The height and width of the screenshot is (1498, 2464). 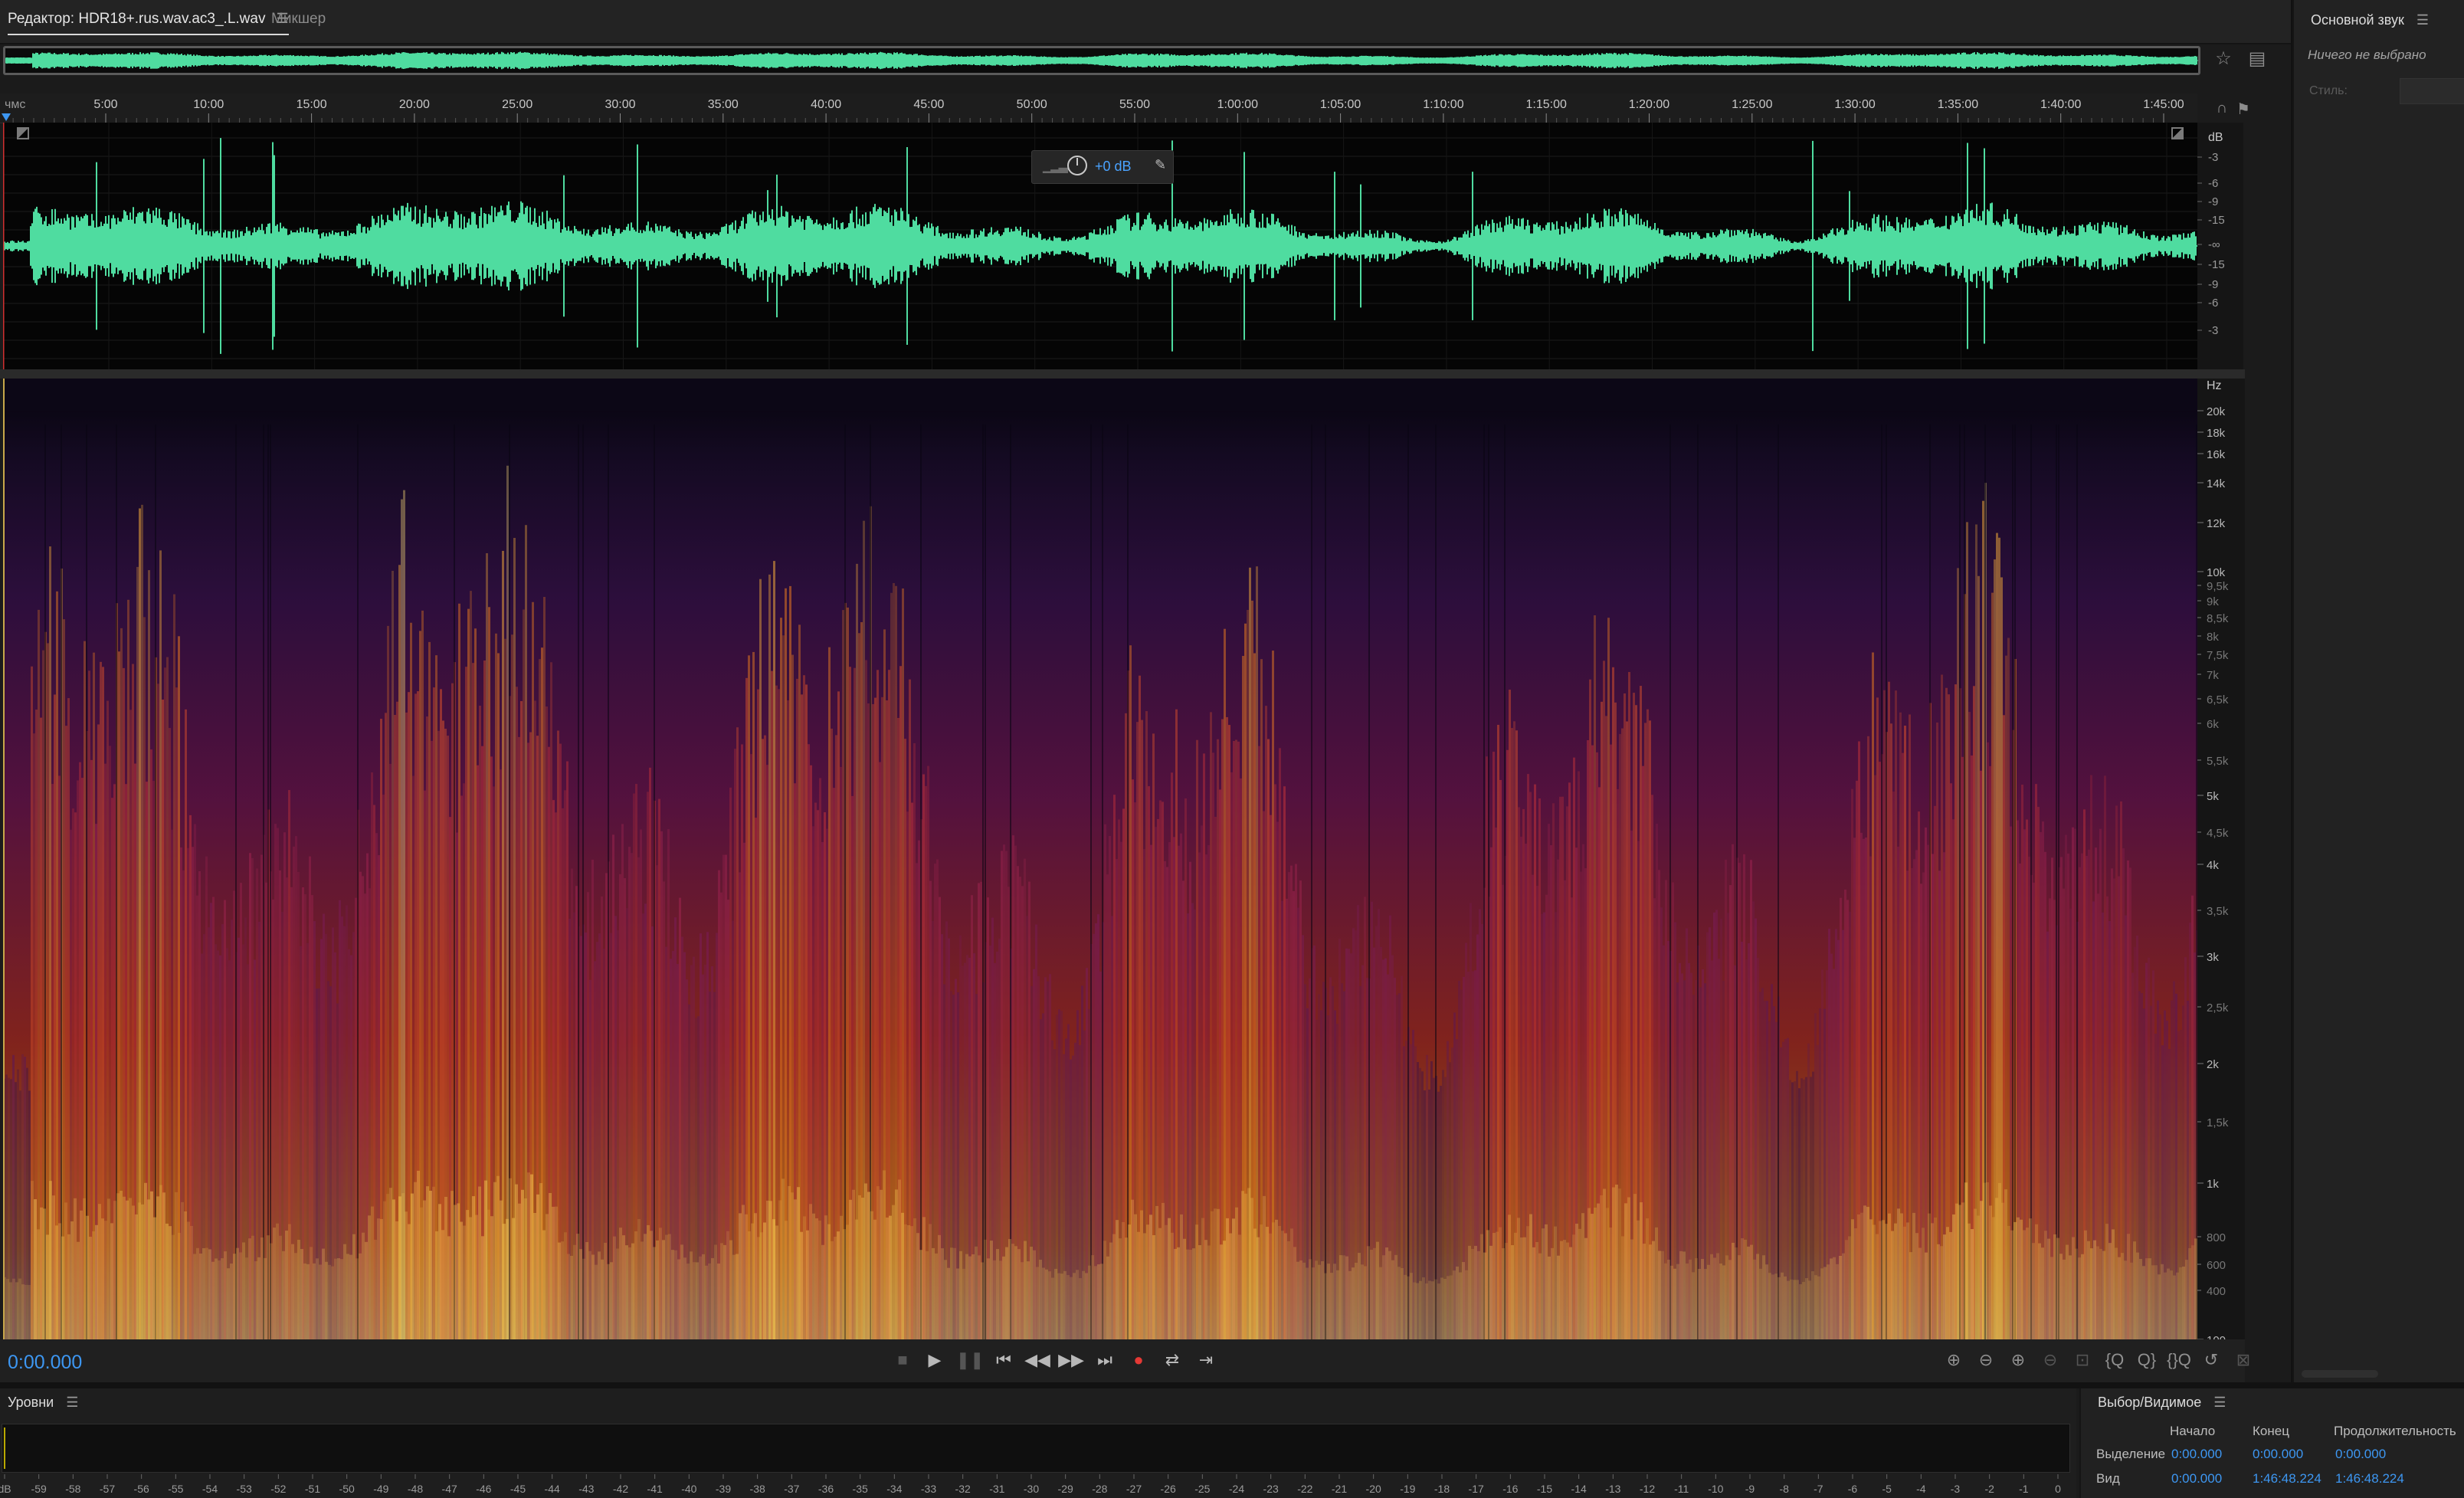 I want to click on ruler-tick-label: 1:30:00, so click(x=1854, y=105).